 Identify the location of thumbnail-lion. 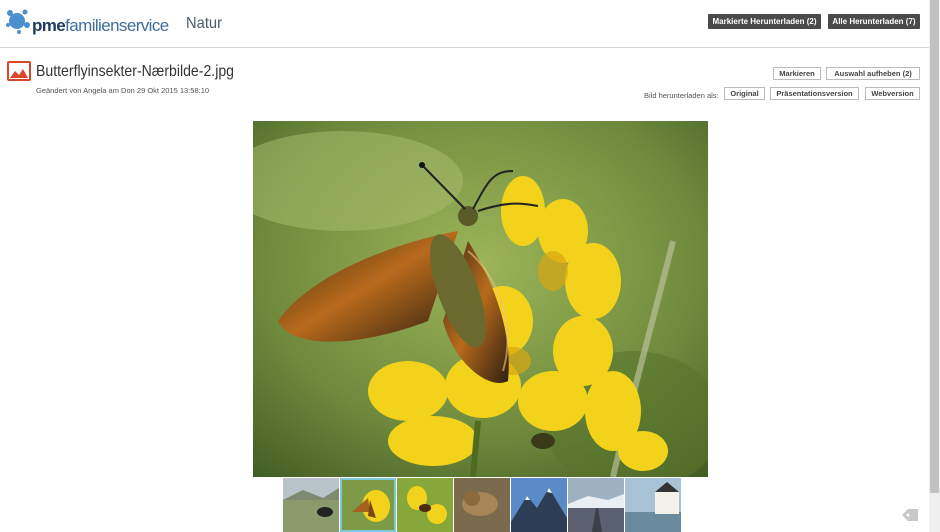
(482, 505).